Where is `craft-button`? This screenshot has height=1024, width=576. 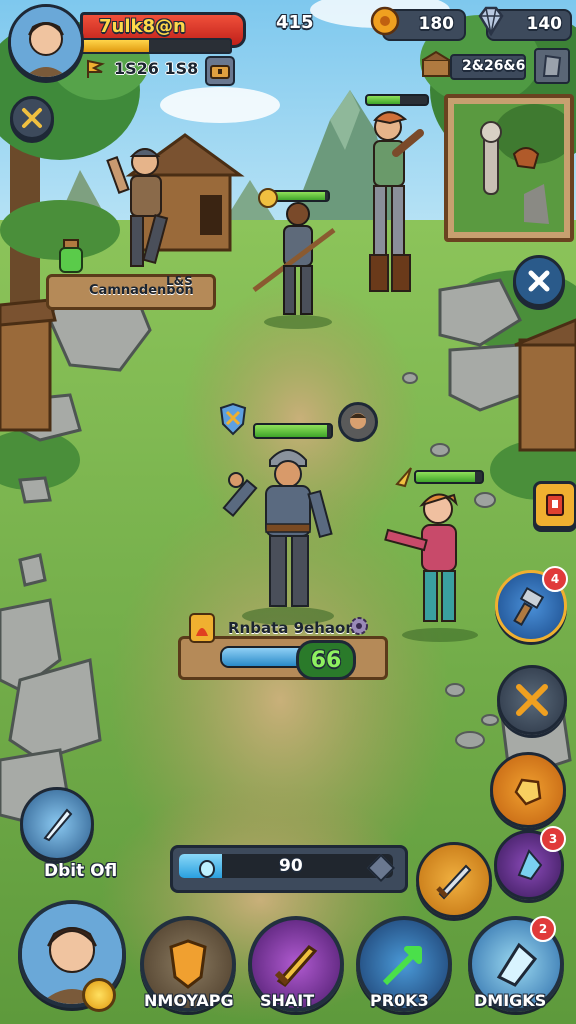
craft-button is located at coordinates (532, 700).